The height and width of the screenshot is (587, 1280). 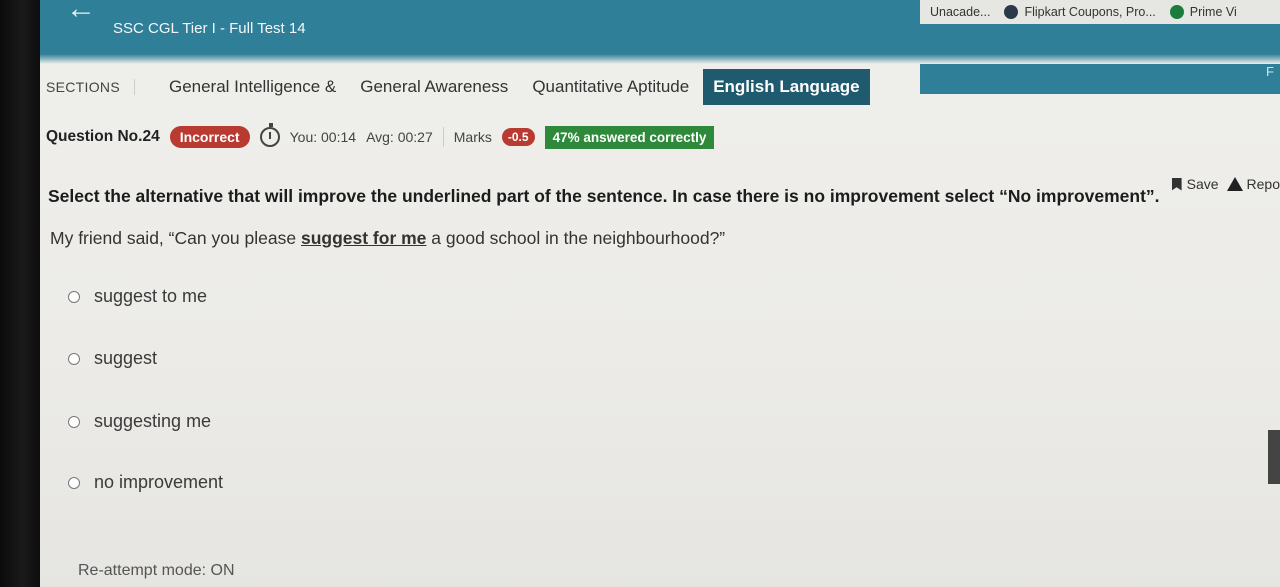 I want to click on header-fade, so click(x=660, y=59).